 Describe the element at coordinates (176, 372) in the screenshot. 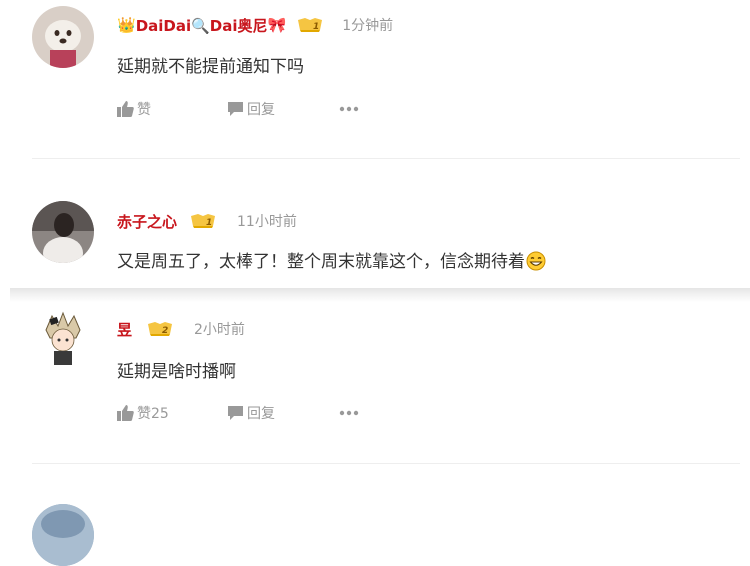

I see `comment-text: 延期是啥时播啊` at that location.